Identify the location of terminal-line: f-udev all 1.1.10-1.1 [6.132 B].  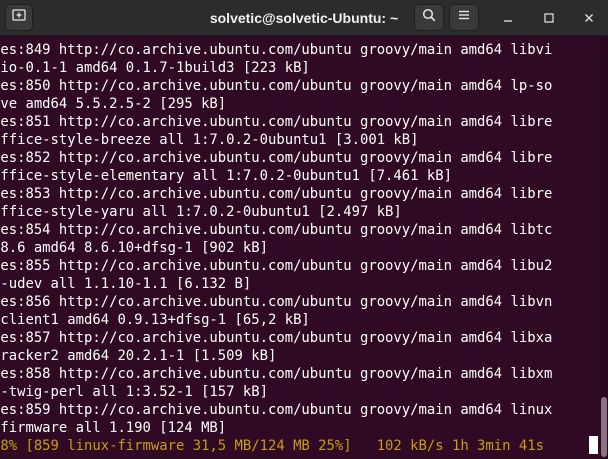
(126, 284).